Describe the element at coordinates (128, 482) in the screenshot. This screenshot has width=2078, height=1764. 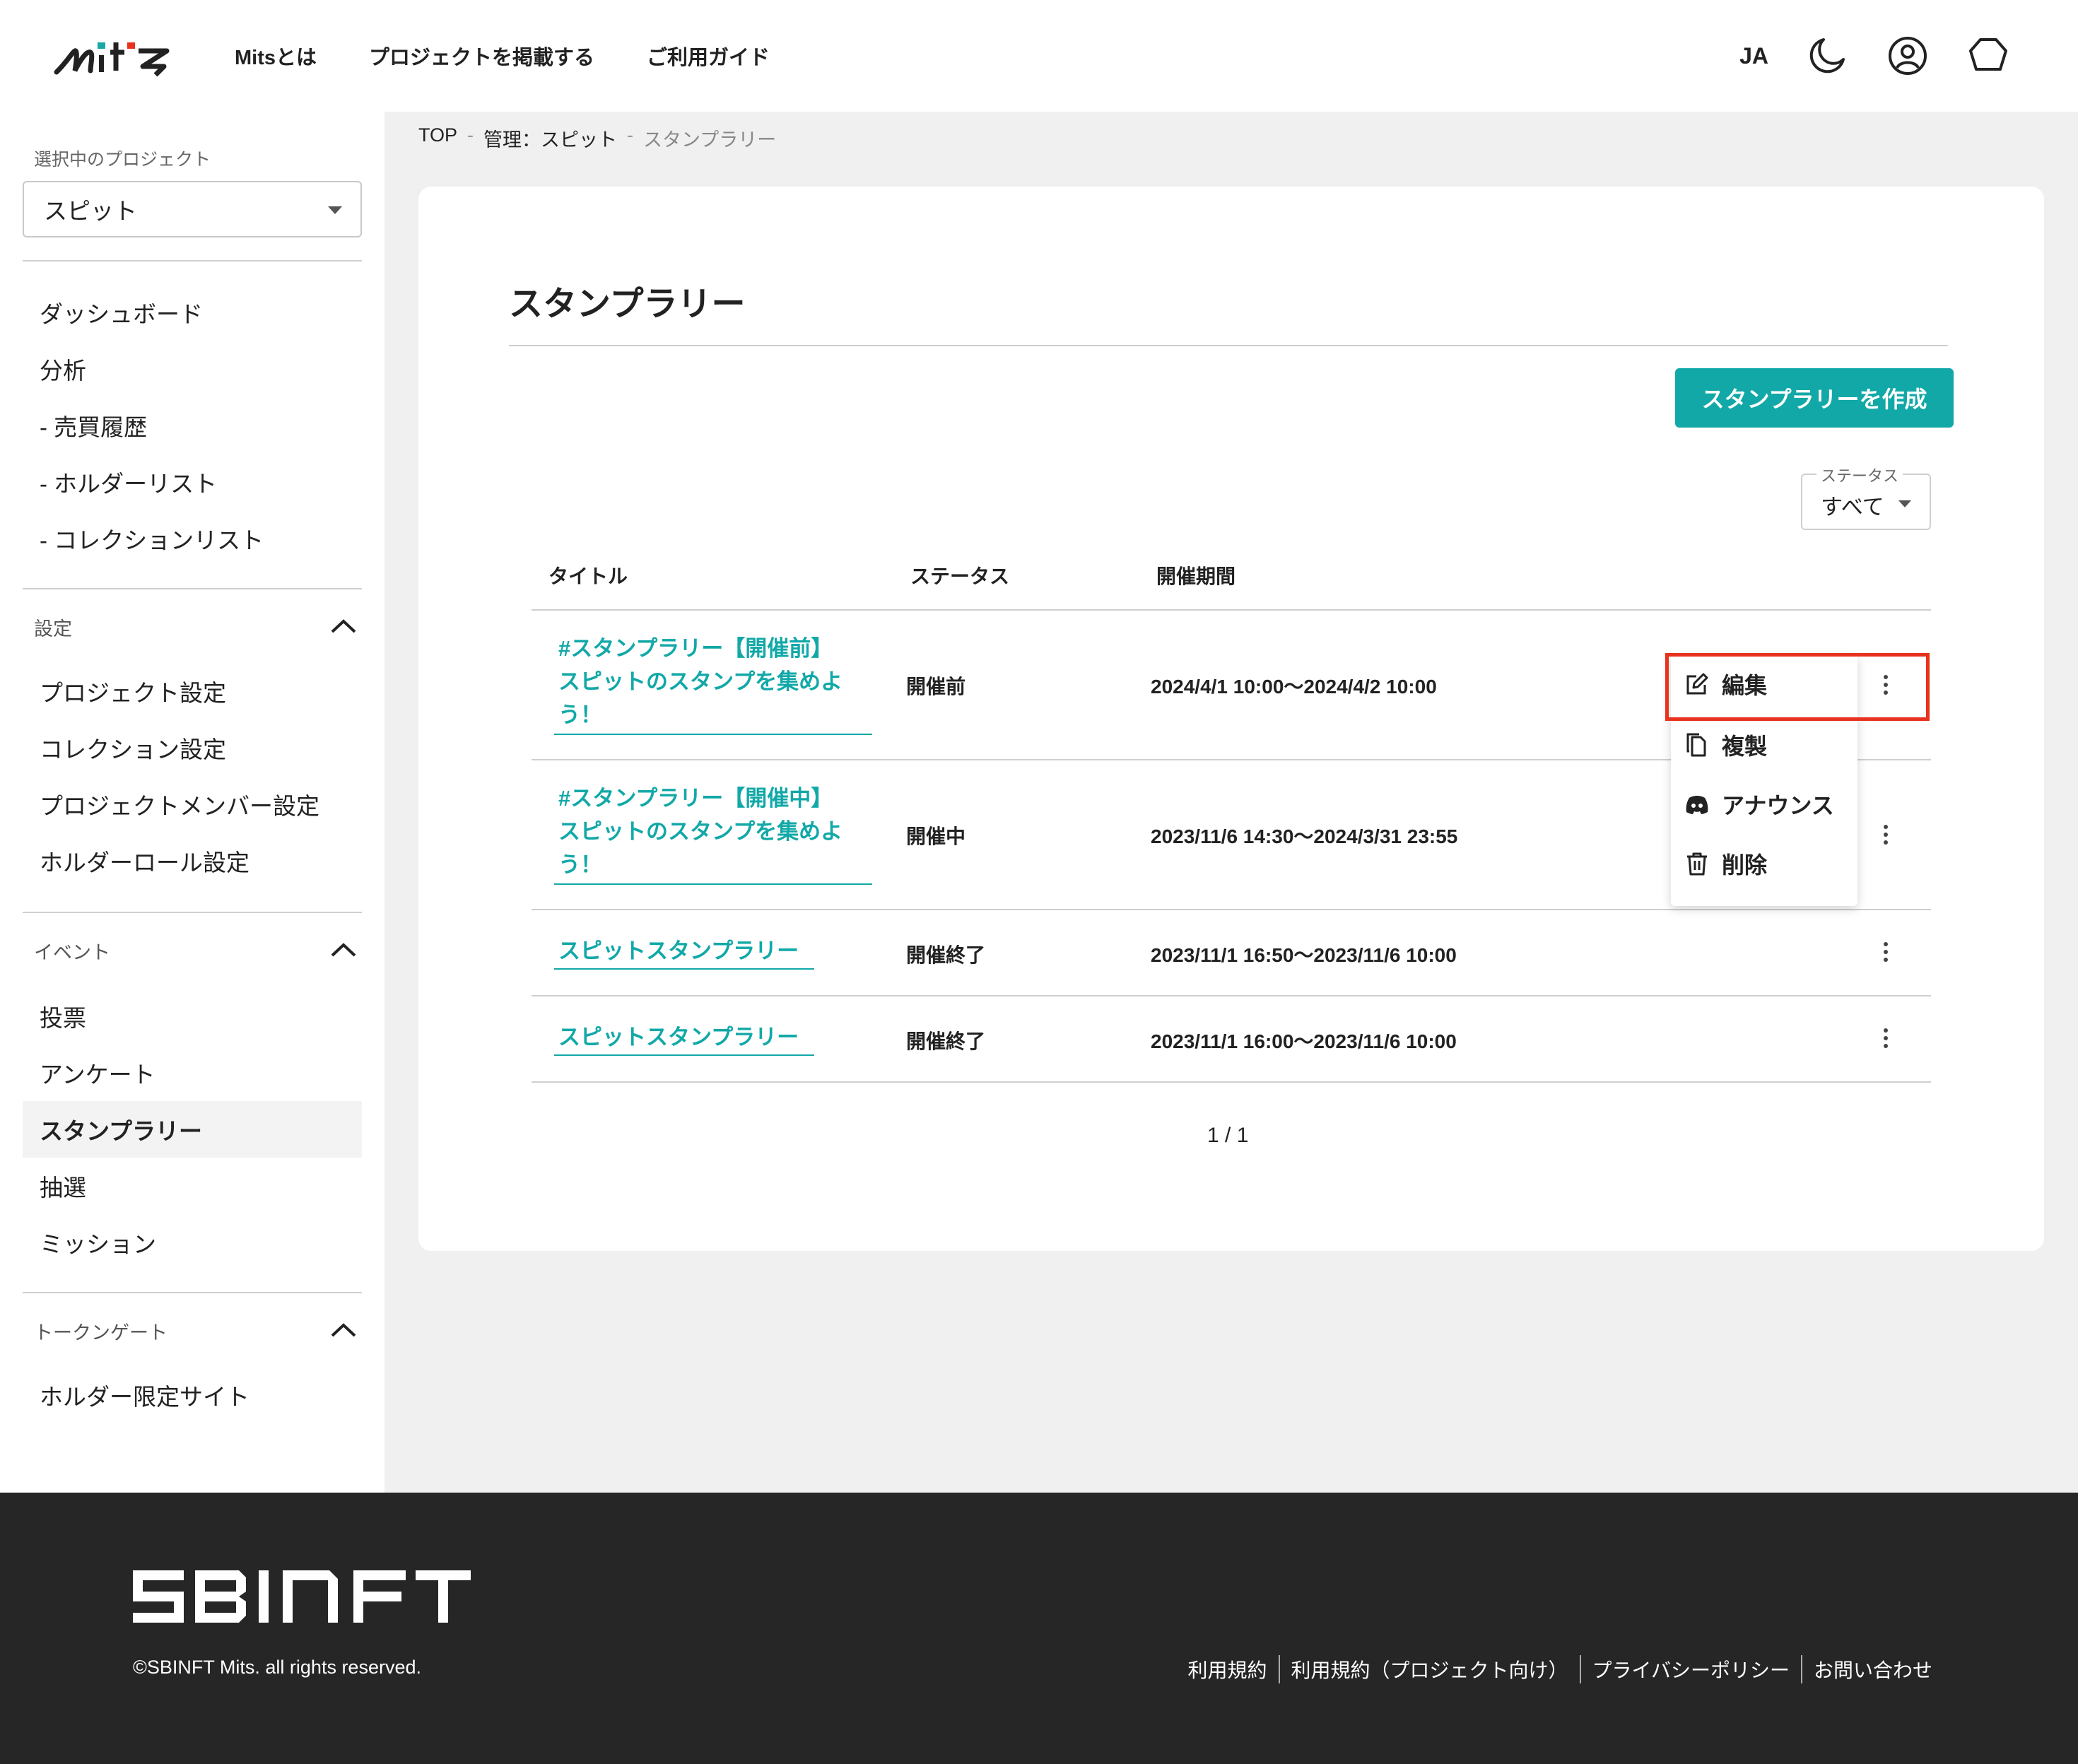
I see `sidebar-item-holder-list: - ホルダーリスト` at that location.